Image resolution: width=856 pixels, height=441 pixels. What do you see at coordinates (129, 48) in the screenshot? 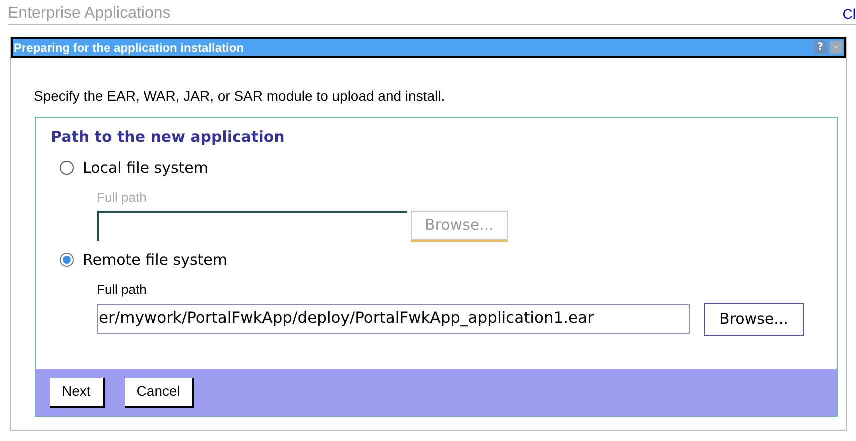
I see `panel-title: Preparing for the application installation` at bounding box center [129, 48].